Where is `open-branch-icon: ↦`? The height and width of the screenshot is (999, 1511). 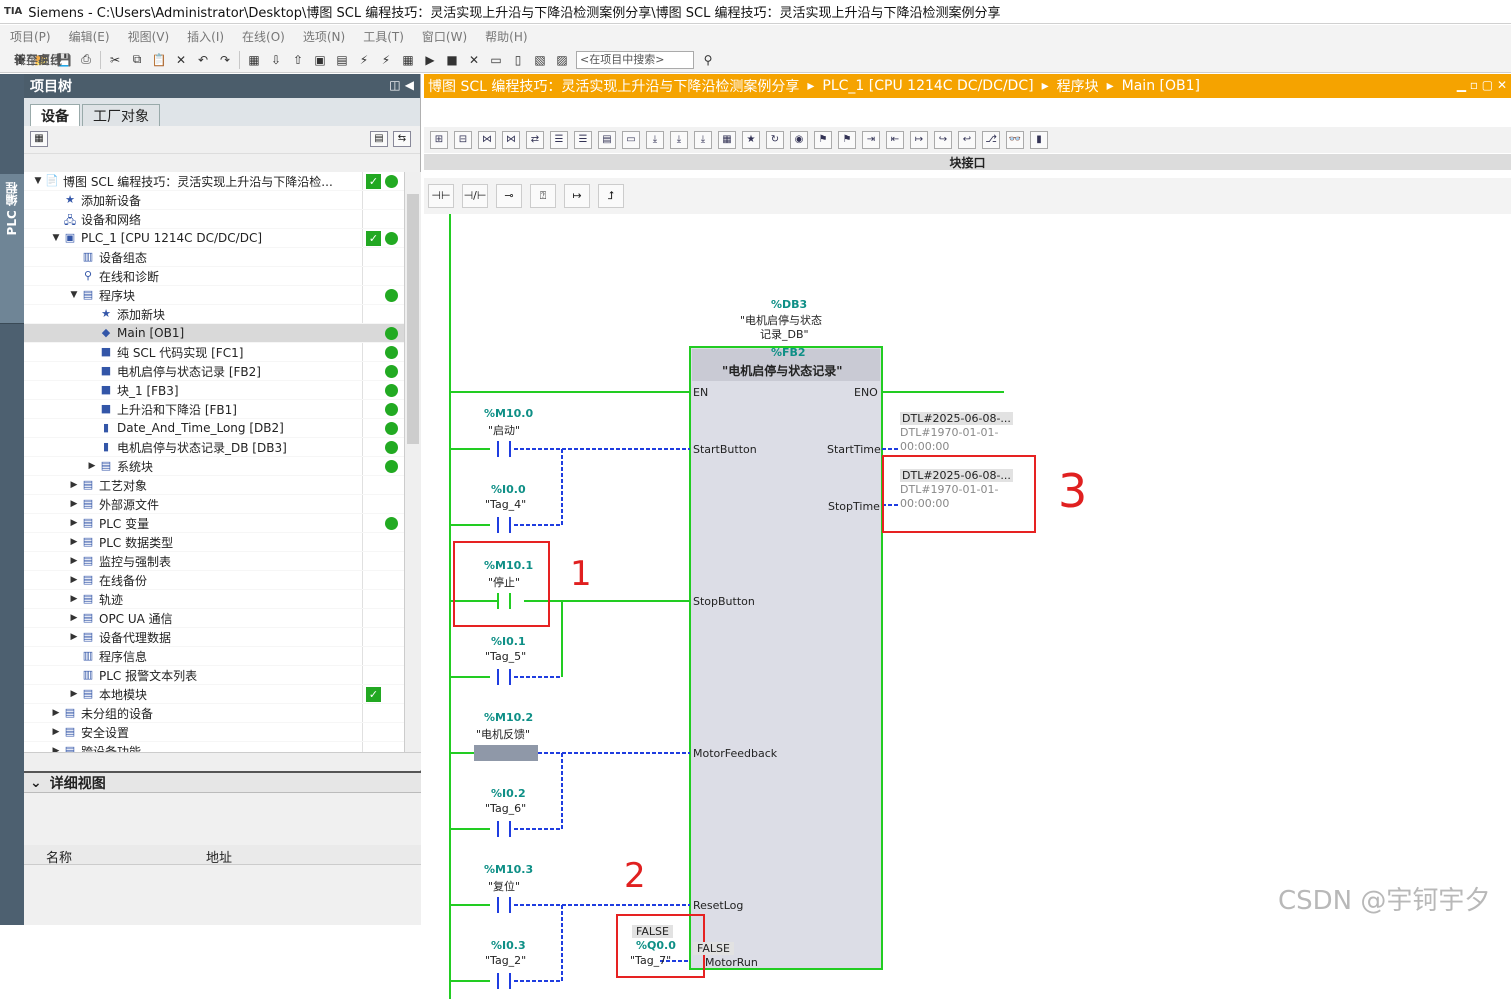
open-branch-icon: ↦ is located at coordinates (577, 196).